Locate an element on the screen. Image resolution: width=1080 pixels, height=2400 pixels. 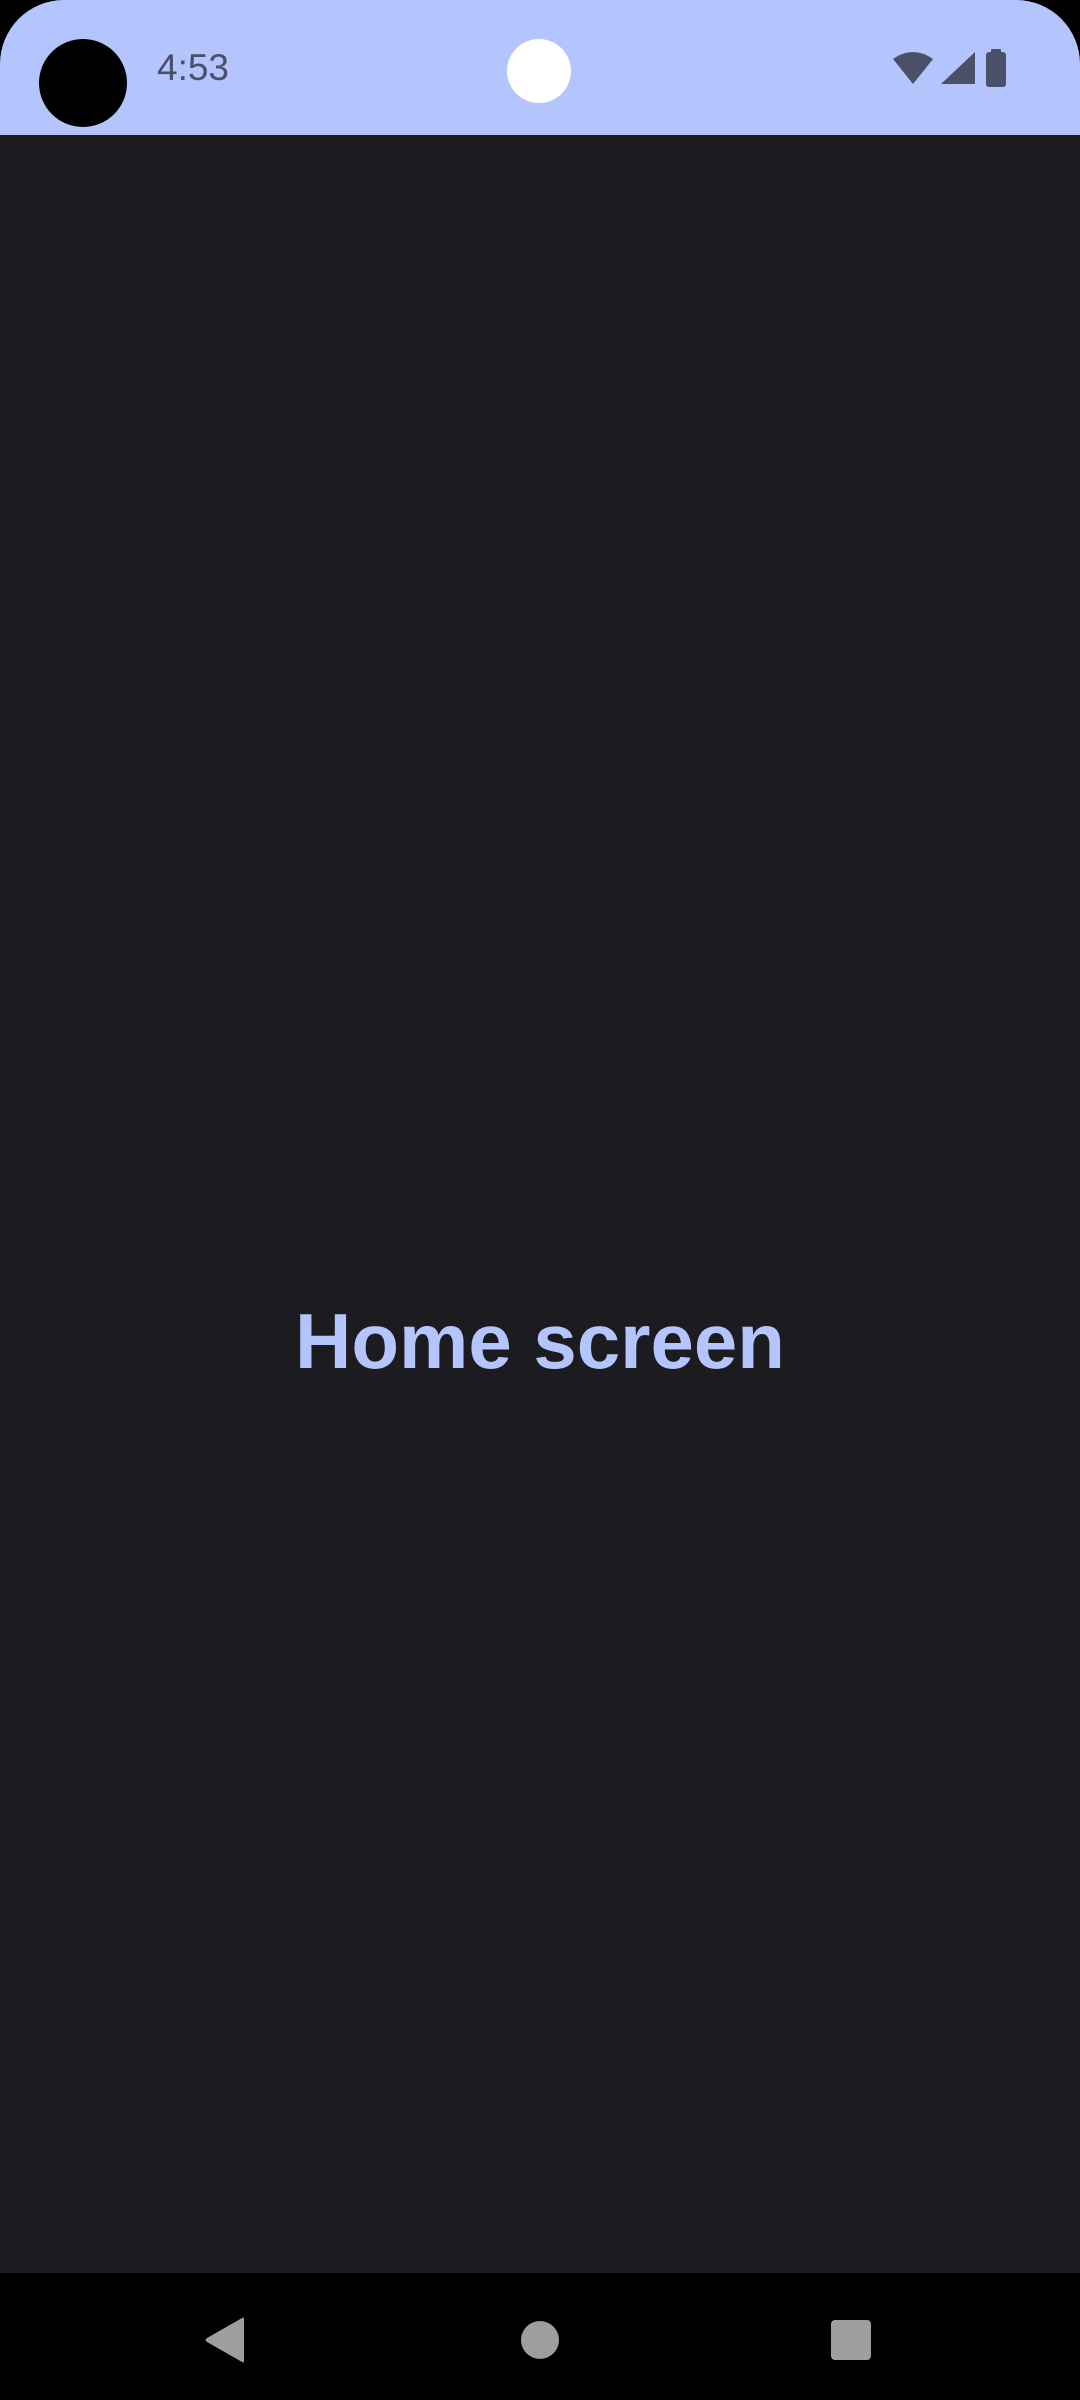
status-time: 4:53 is located at coordinates (193, 67).